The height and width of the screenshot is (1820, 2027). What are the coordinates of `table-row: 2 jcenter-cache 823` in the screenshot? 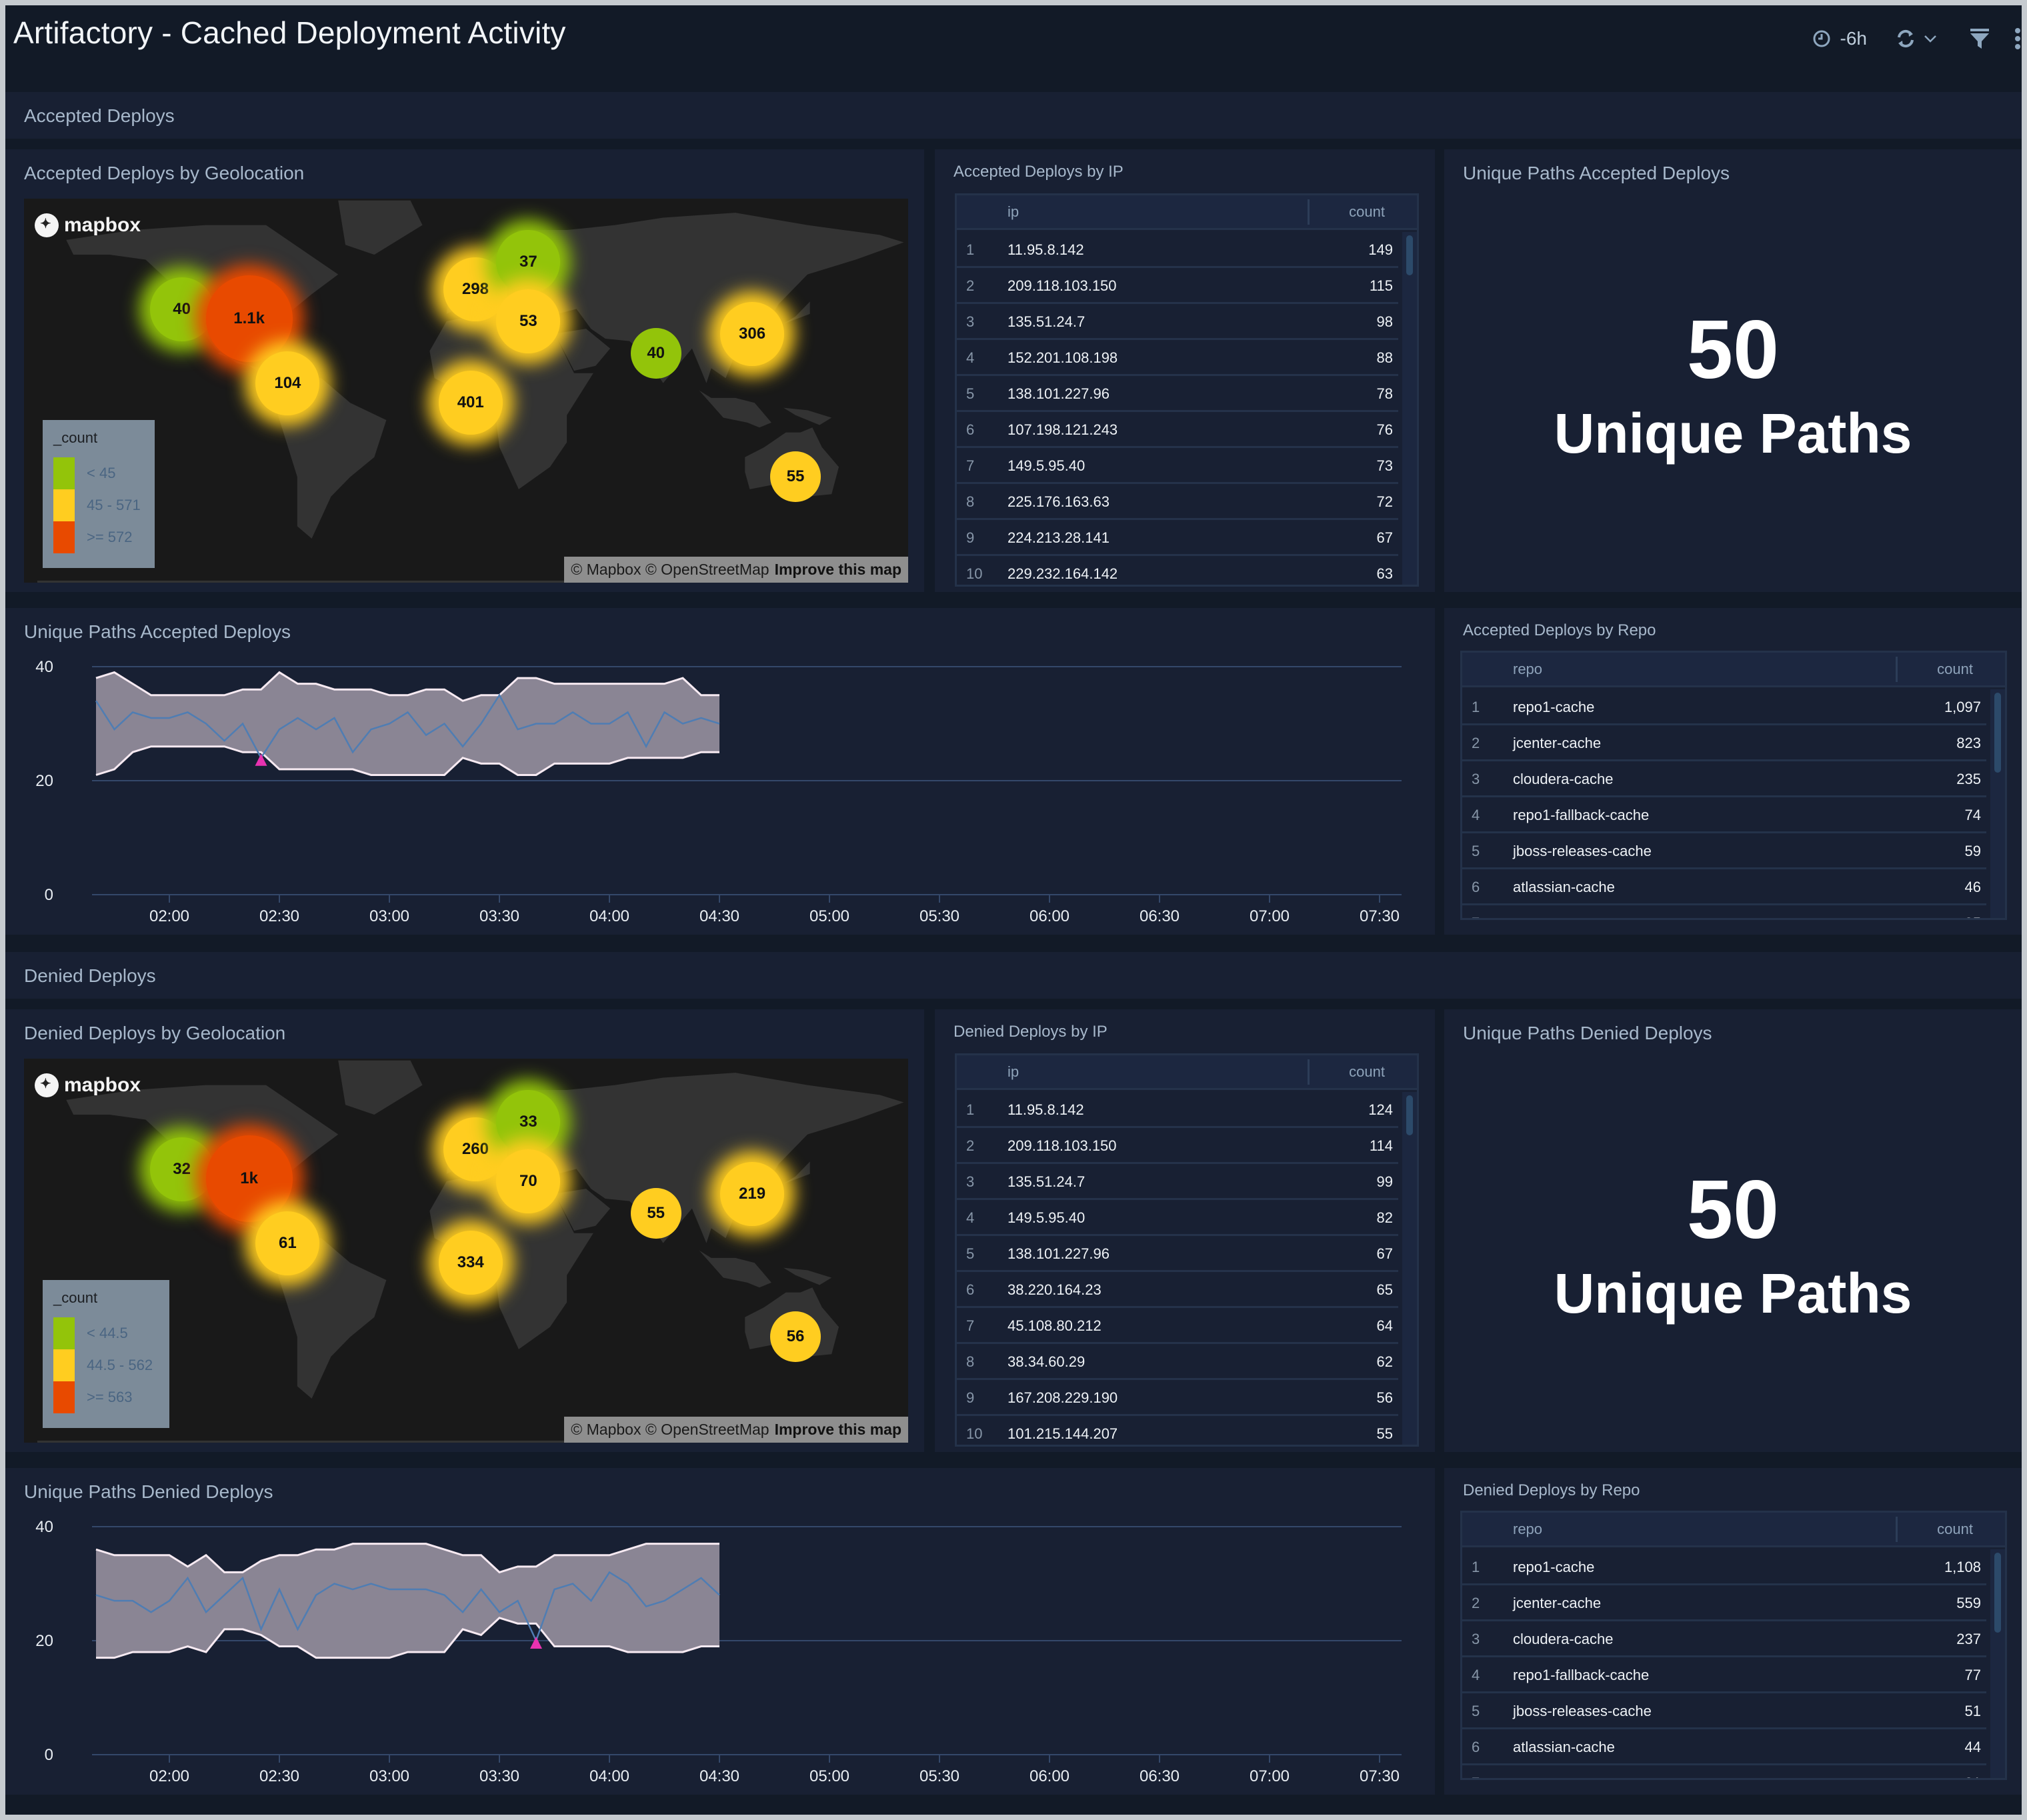 It's located at (1724, 743).